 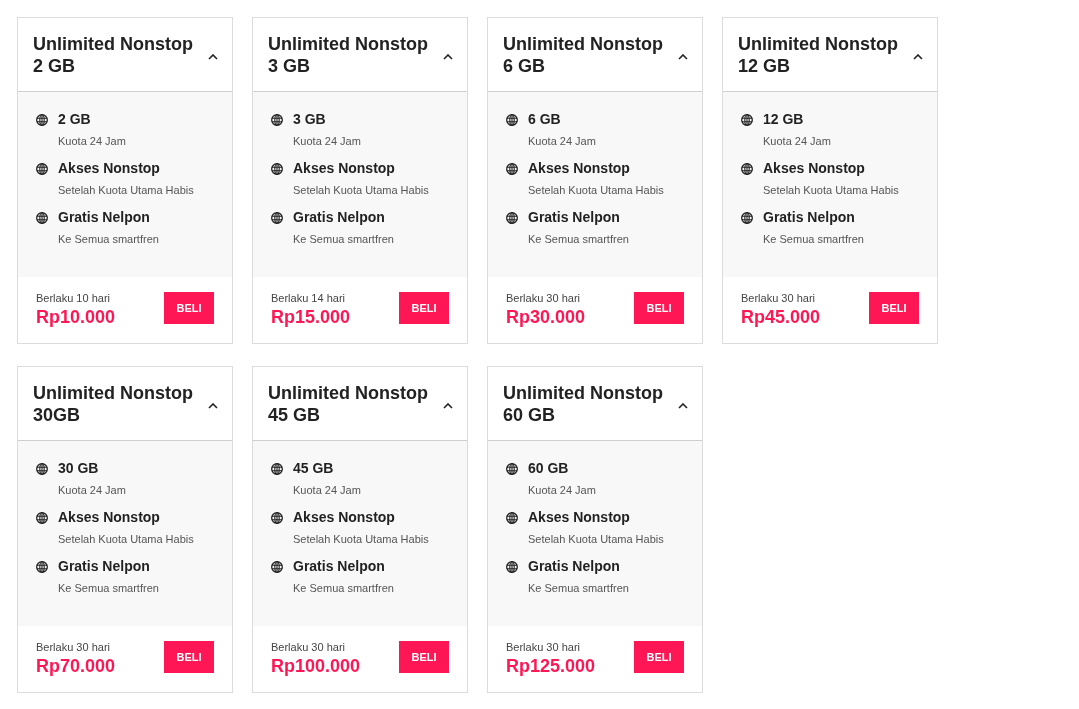 What do you see at coordinates (73, 298) in the screenshot?
I see `validity-text: Berlaku 10 hari` at bounding box center [73, 298].